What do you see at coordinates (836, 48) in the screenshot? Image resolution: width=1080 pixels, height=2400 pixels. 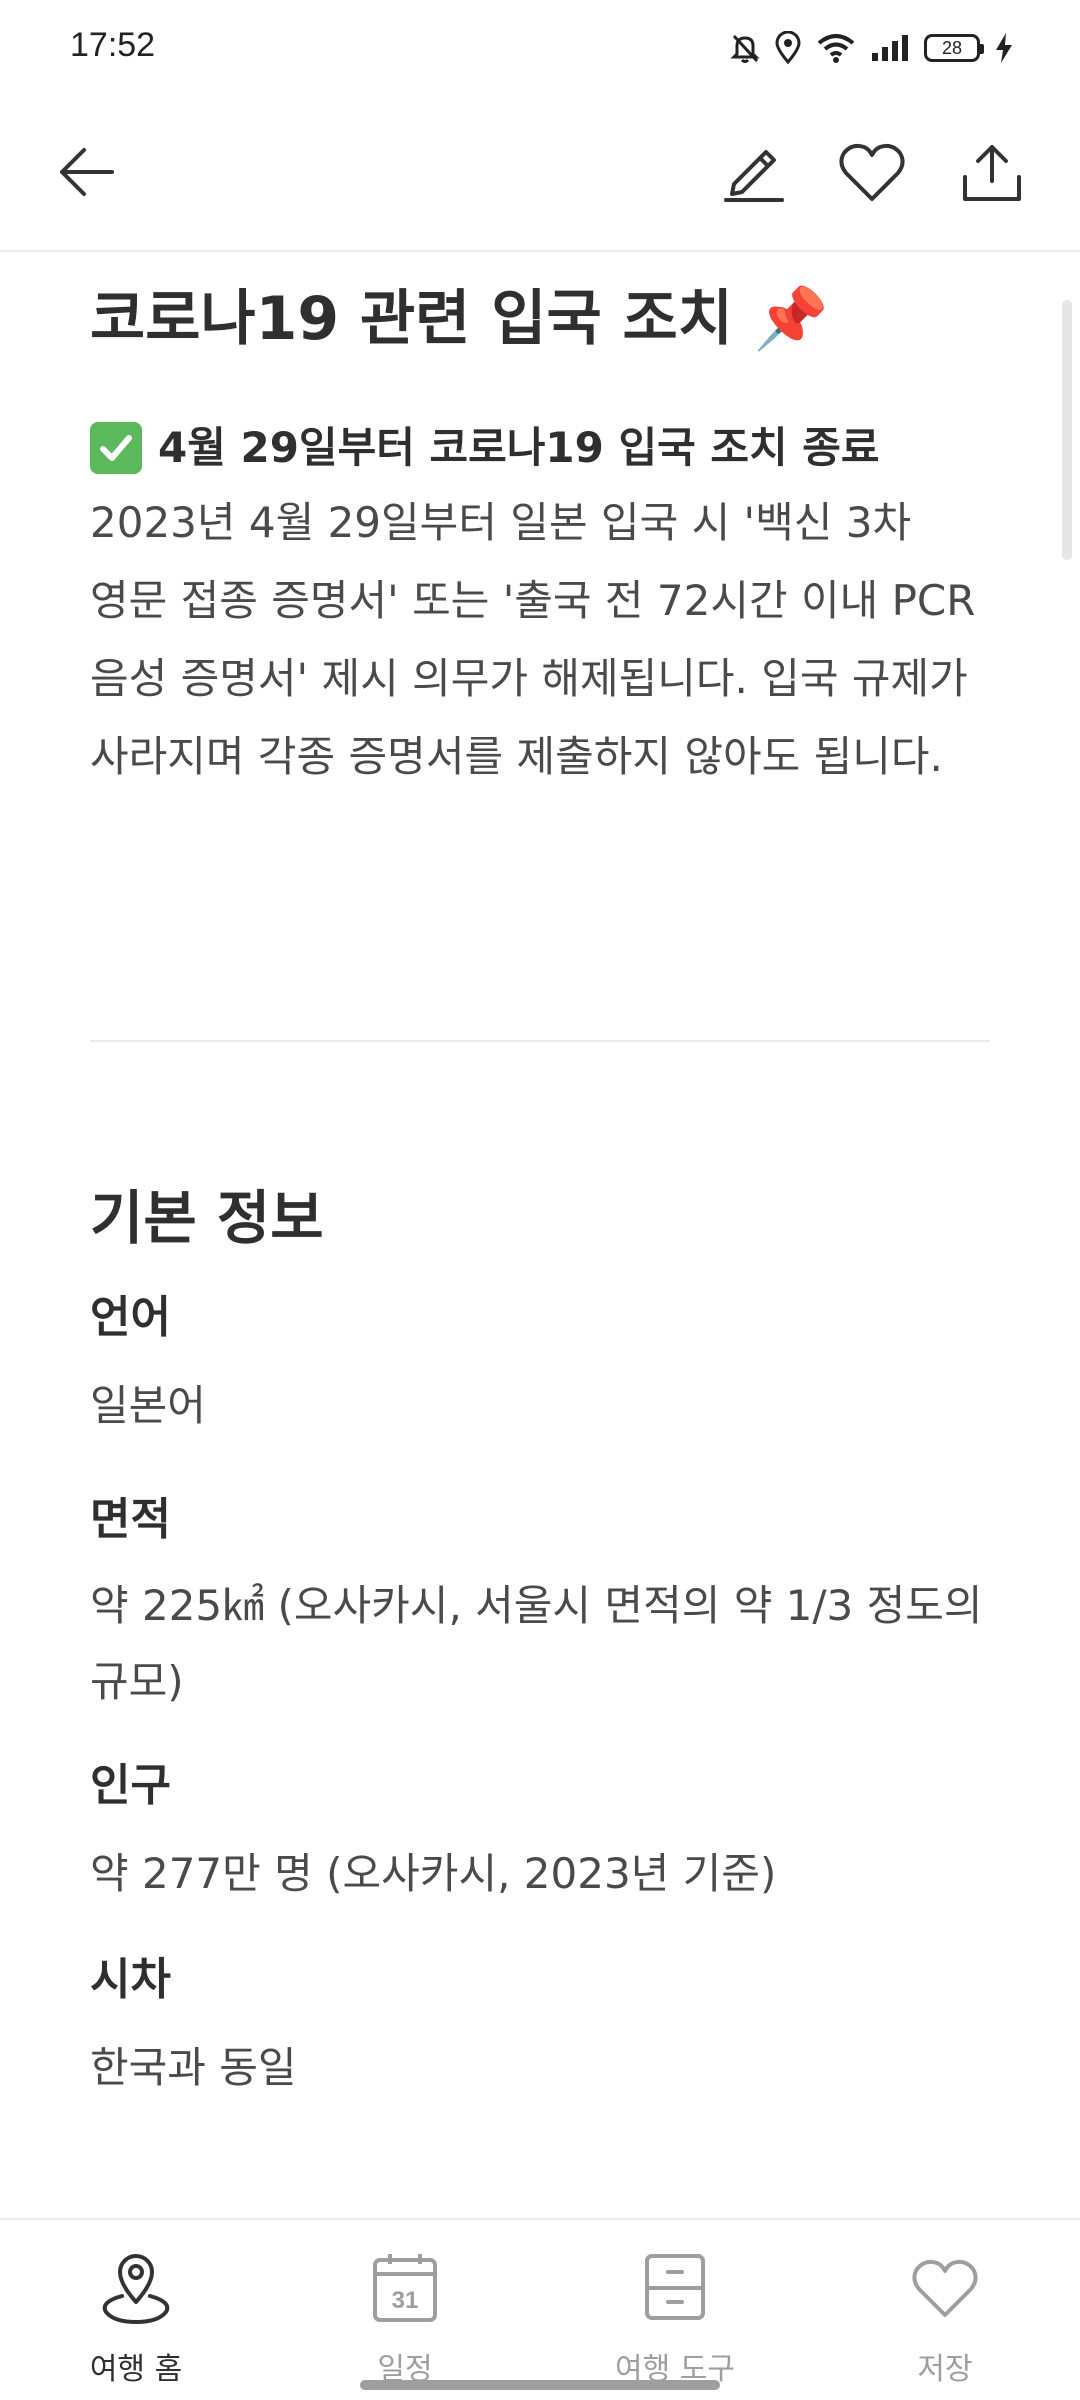 I see `wifi-icon` at bounding box center [836, 48].